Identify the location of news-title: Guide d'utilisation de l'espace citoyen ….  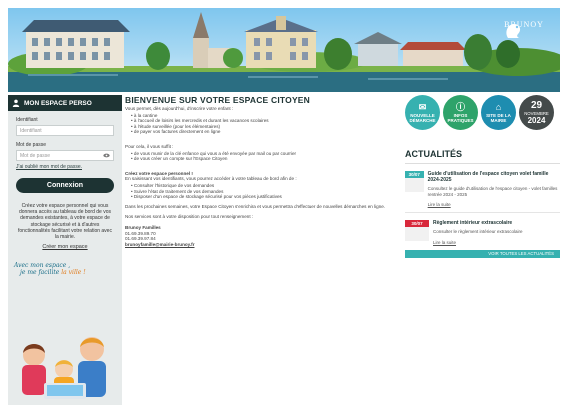
(494, 177).